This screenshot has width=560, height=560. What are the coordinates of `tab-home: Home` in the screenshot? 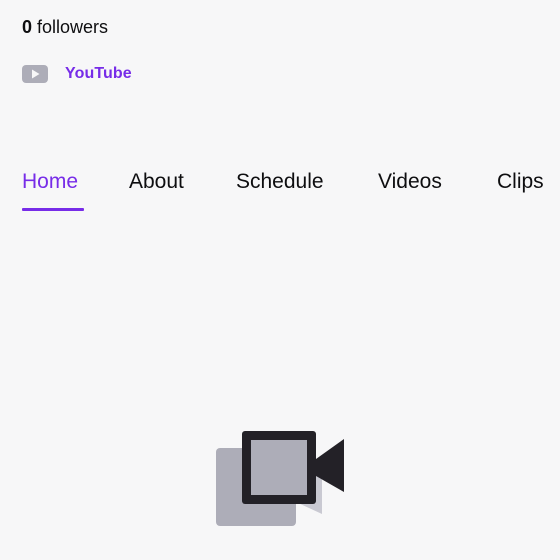 It's located at (50, 182).